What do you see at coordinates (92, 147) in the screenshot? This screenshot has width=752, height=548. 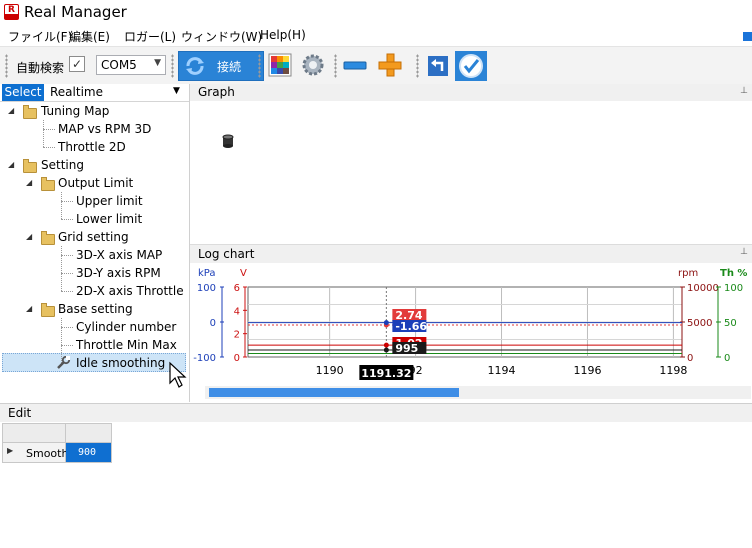 I see `tree-item-throttle-2d: Throttle 2D` at bounding box center [92, 147].